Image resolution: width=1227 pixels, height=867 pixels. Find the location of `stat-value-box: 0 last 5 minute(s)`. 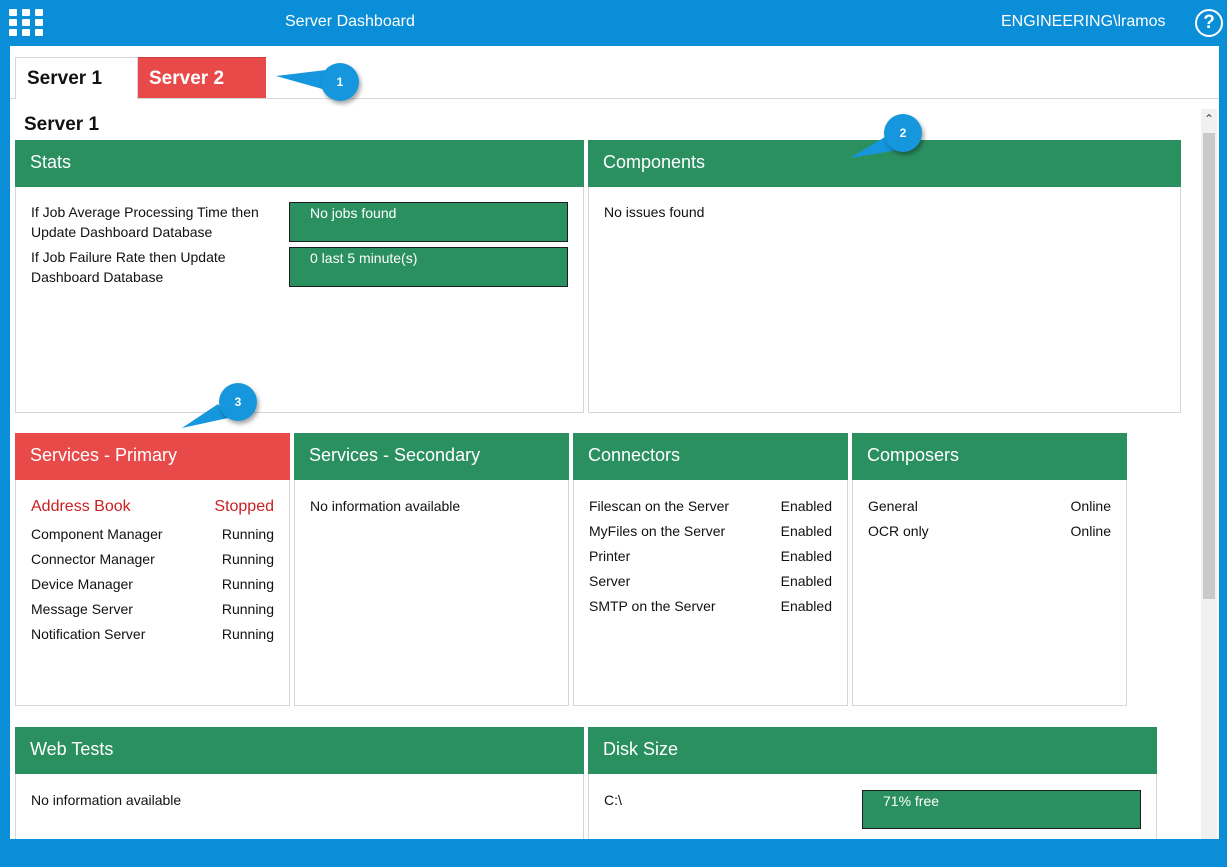

stat-value-box: 0 last 5 minute(s) is located at coordinates (428, 267).